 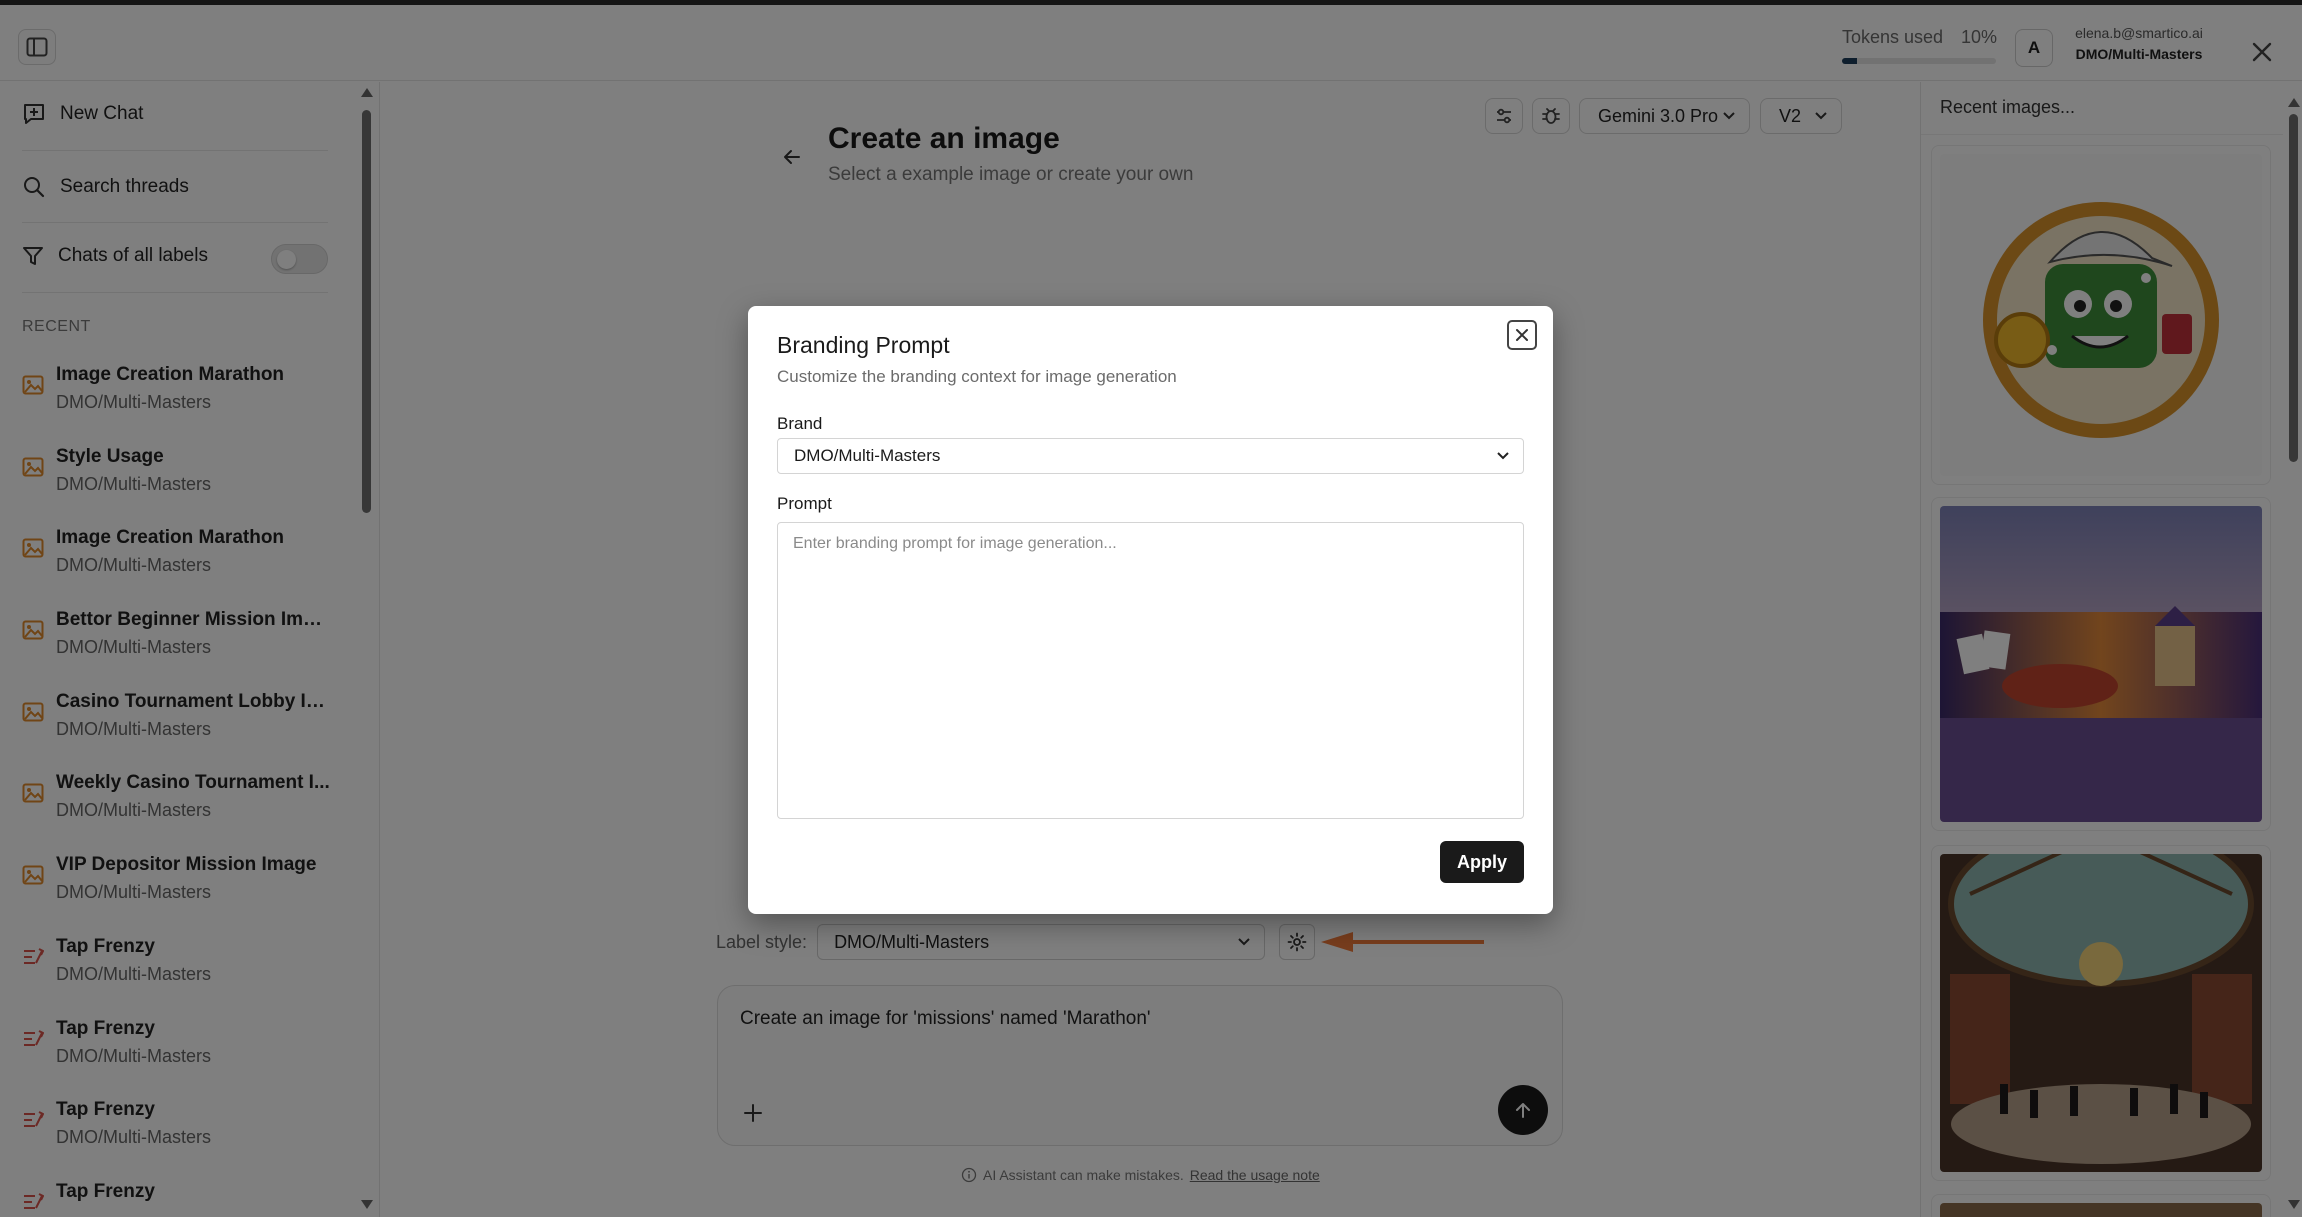 What do you see at coordinates (804, 503) in the screenshot?
I see `prompt-field-label: Prompt` at bounding box center [804, 503].